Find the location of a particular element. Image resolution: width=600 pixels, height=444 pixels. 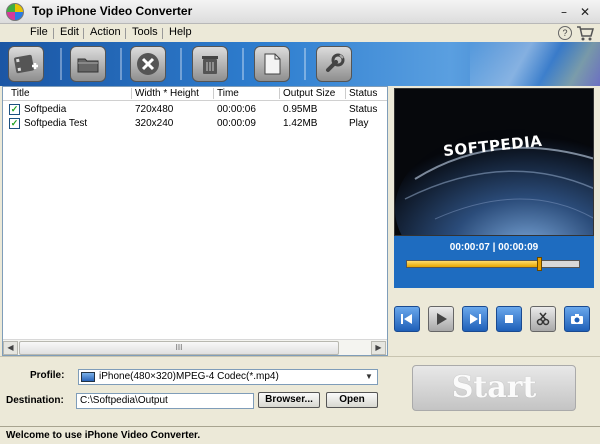

row-time: 00:00:06 is located at coordinates (236, 109).